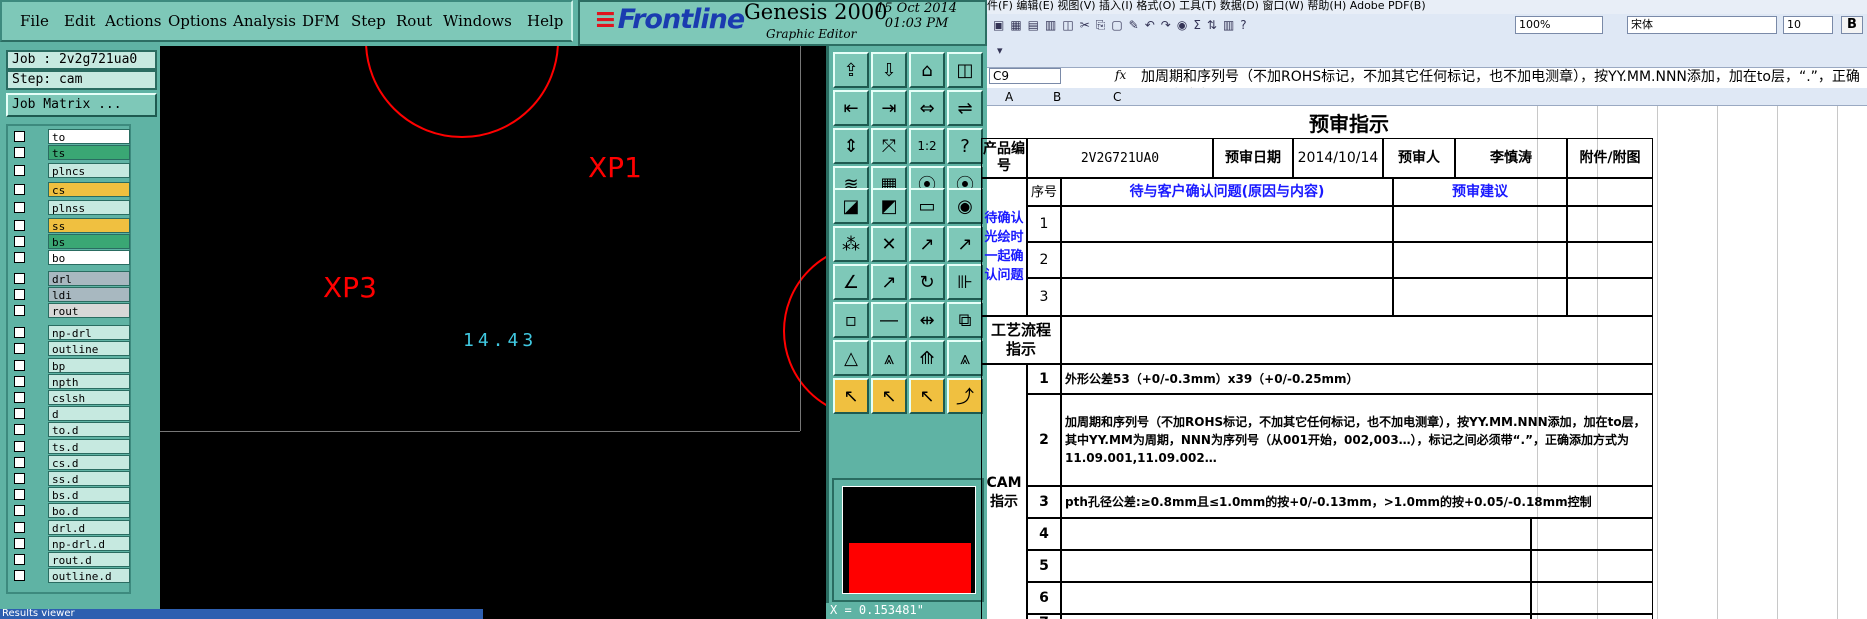 The width and height of the screenshot is (1867, 619). I want to click on layer-name: drl, so click(89, 278).